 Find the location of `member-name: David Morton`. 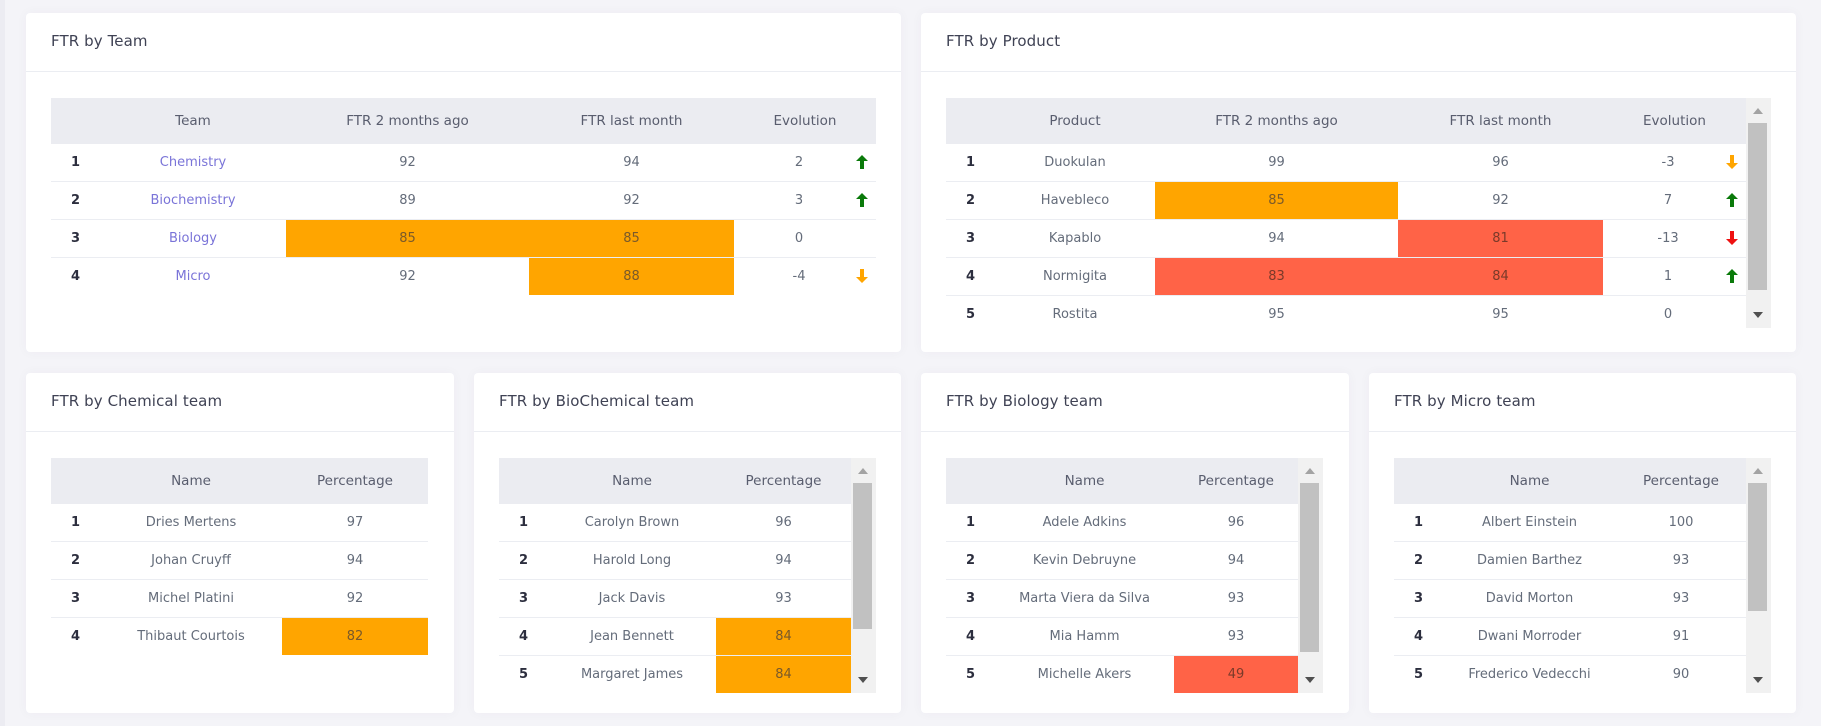

member-name: David Morton is located at coordinates (1529, 598).